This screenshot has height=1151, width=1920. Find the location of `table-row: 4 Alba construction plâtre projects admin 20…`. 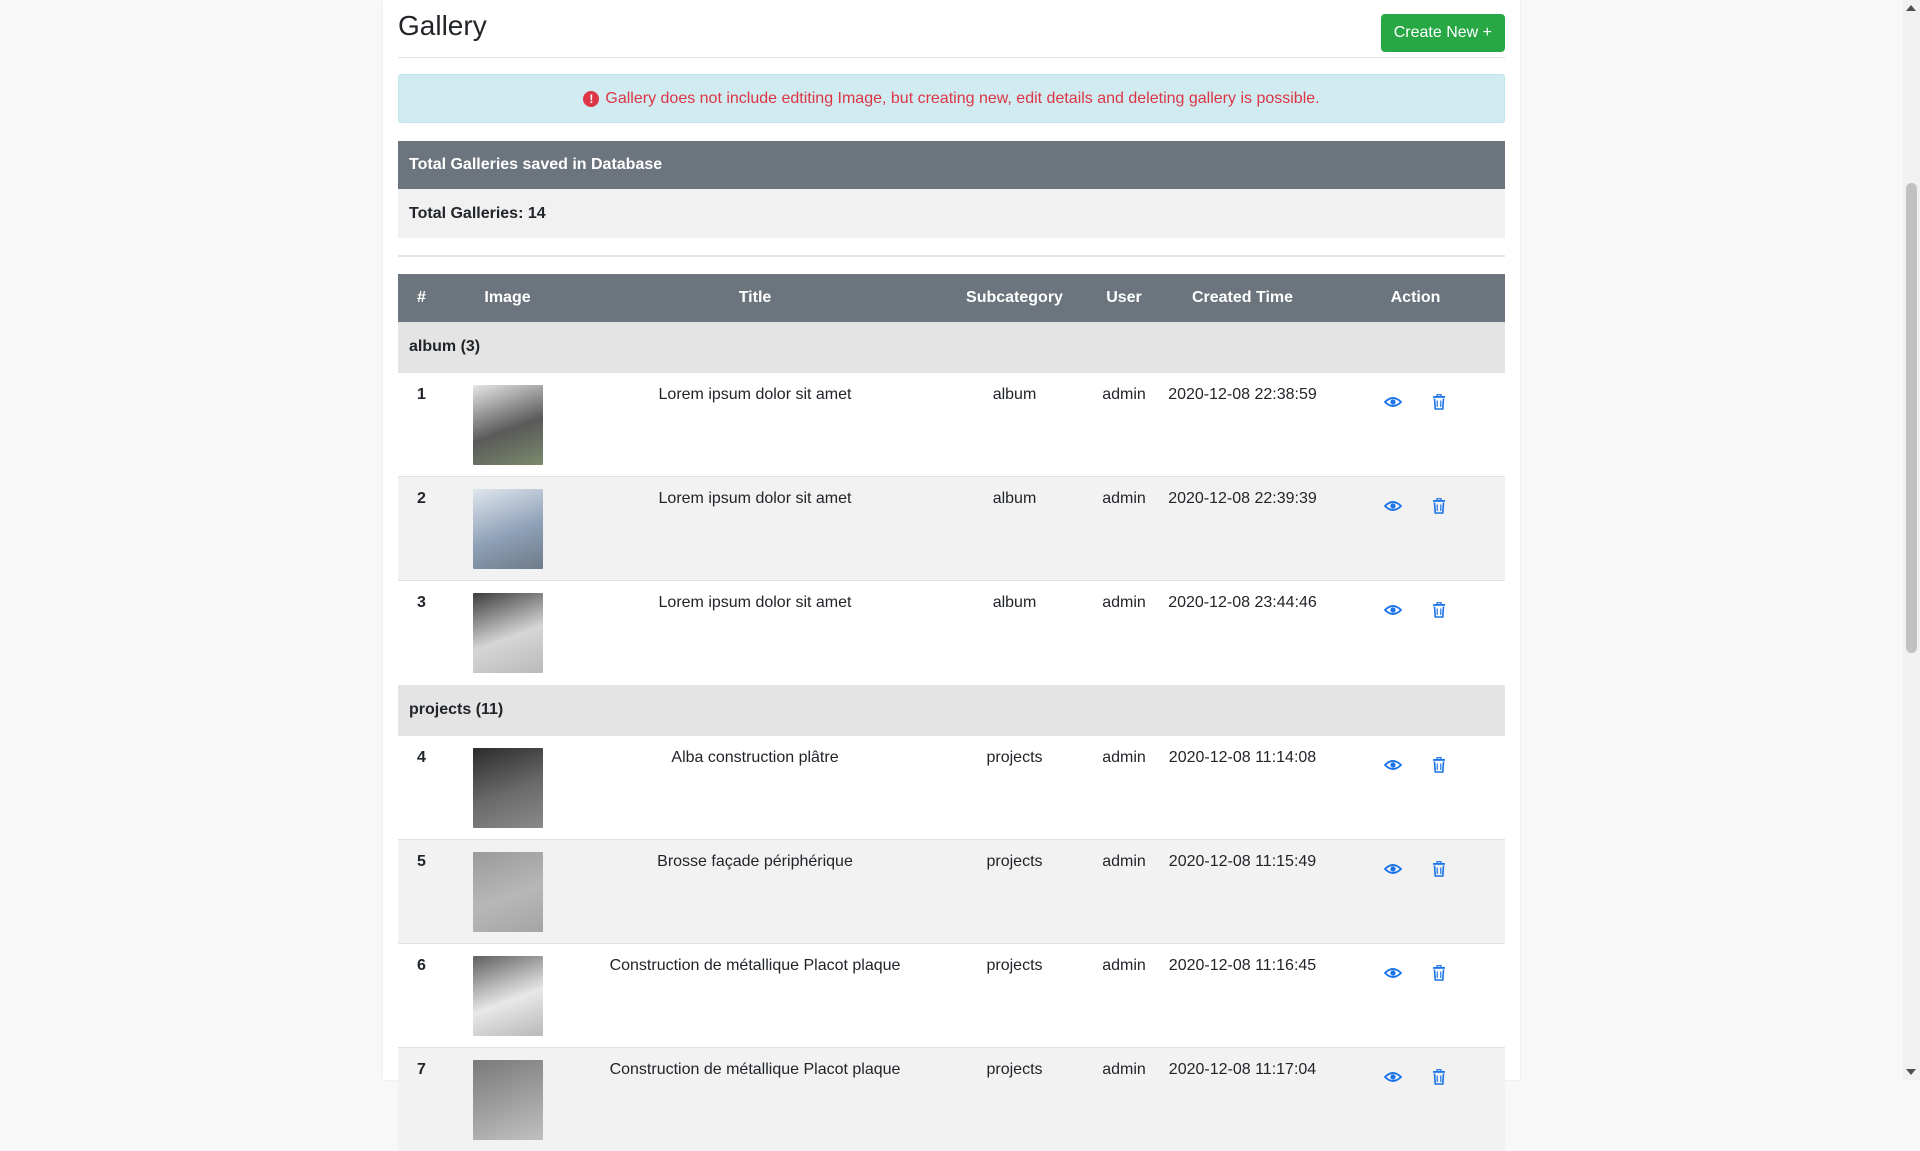

table-row: 4 Alba construction plâtre projects admin 20… is located at coordinates (951, 786).